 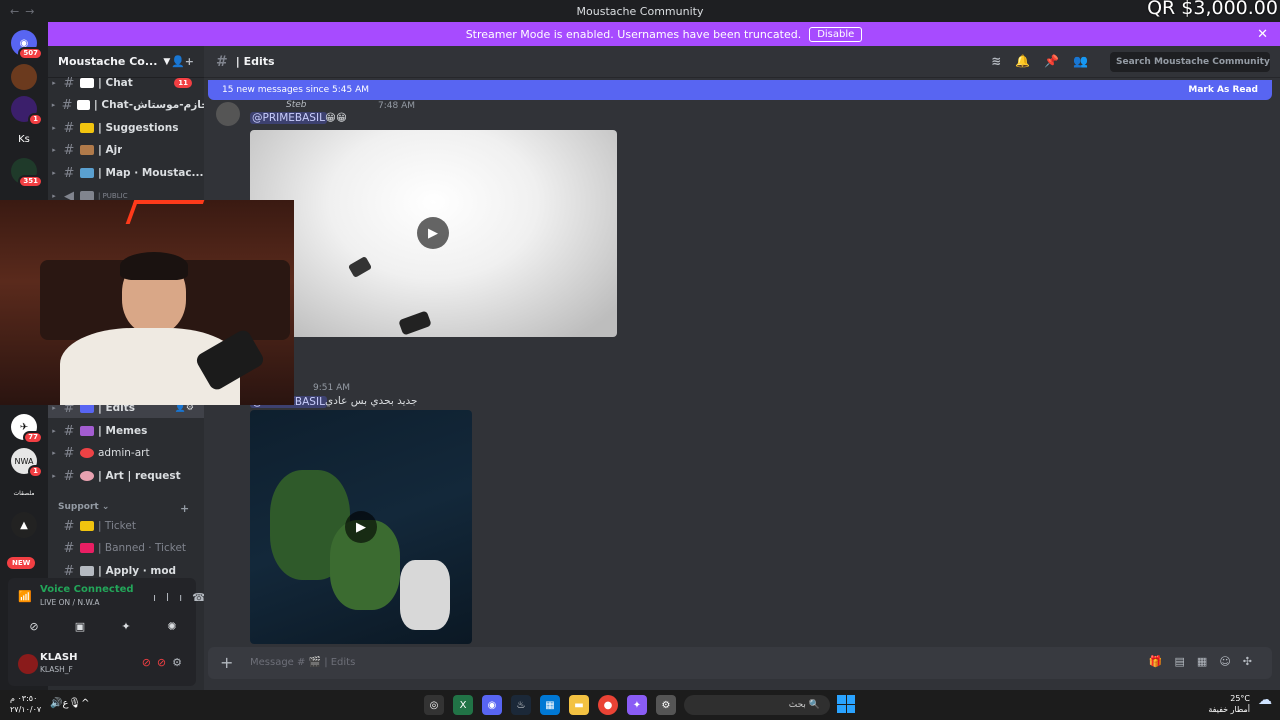 I want to click on add-channel-icon: +, so click(x=184, y=508).